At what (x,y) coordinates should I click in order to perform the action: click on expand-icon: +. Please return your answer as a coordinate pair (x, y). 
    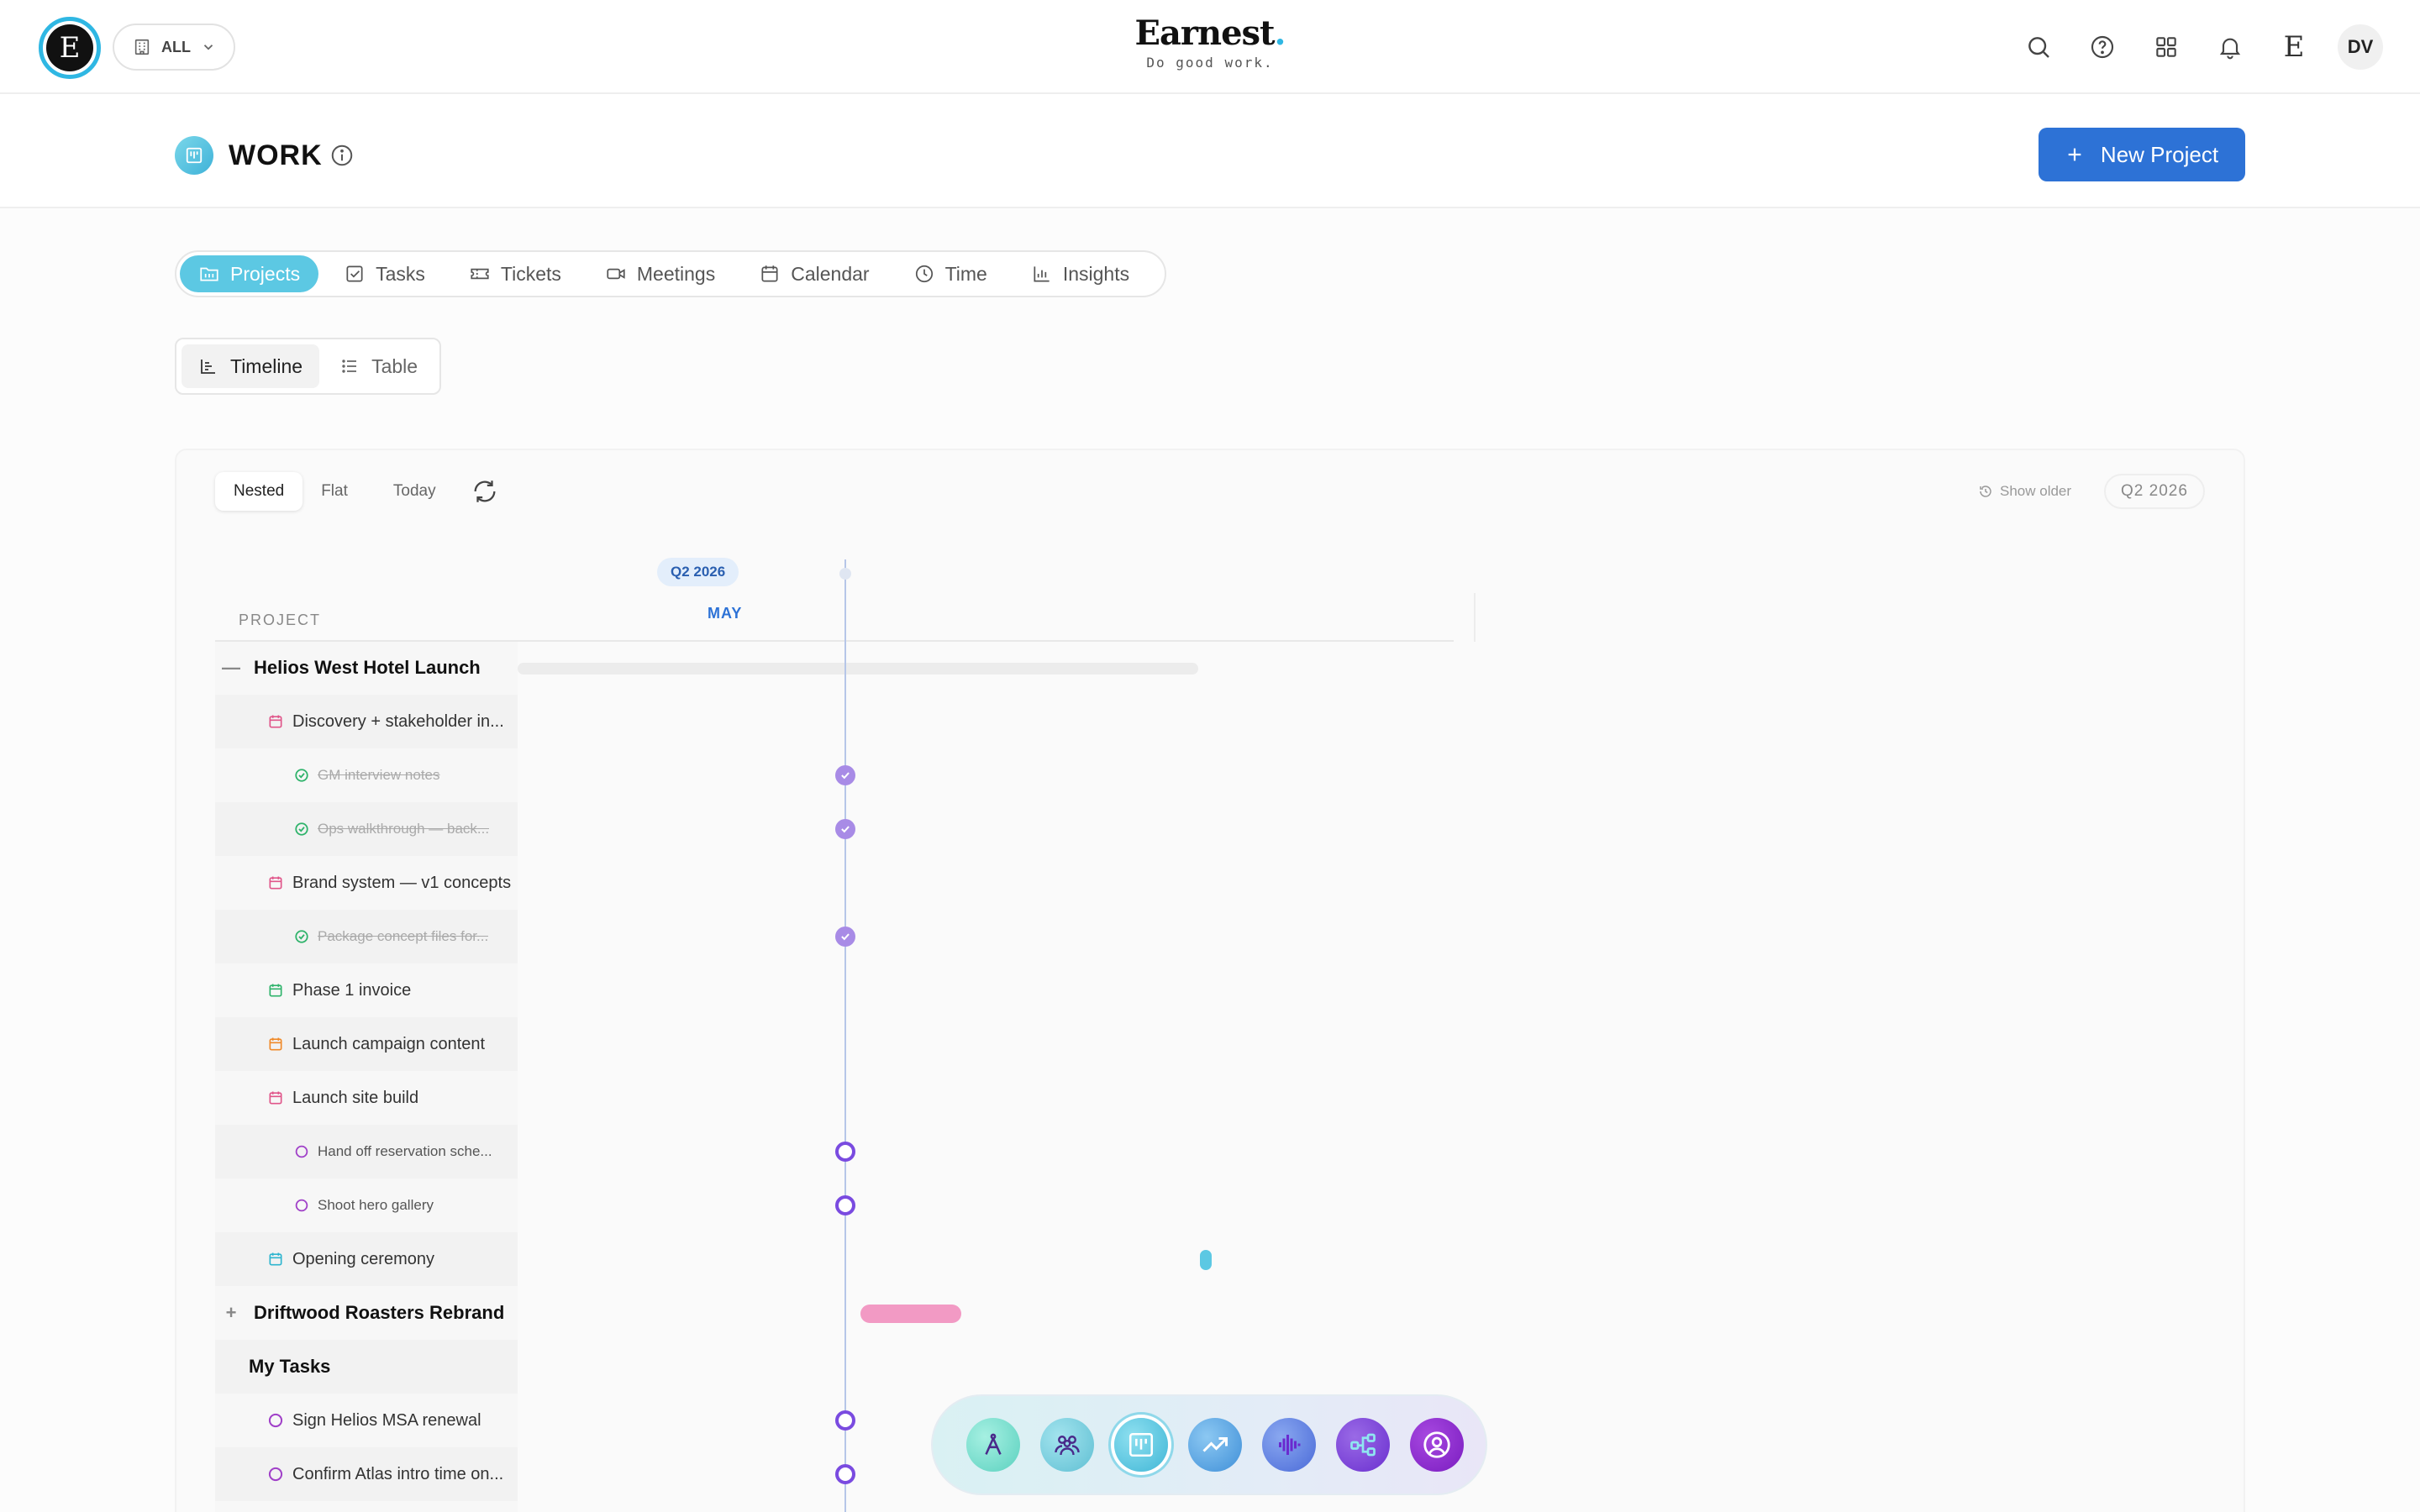
    Looking at the image, I should click on (231, 1313).